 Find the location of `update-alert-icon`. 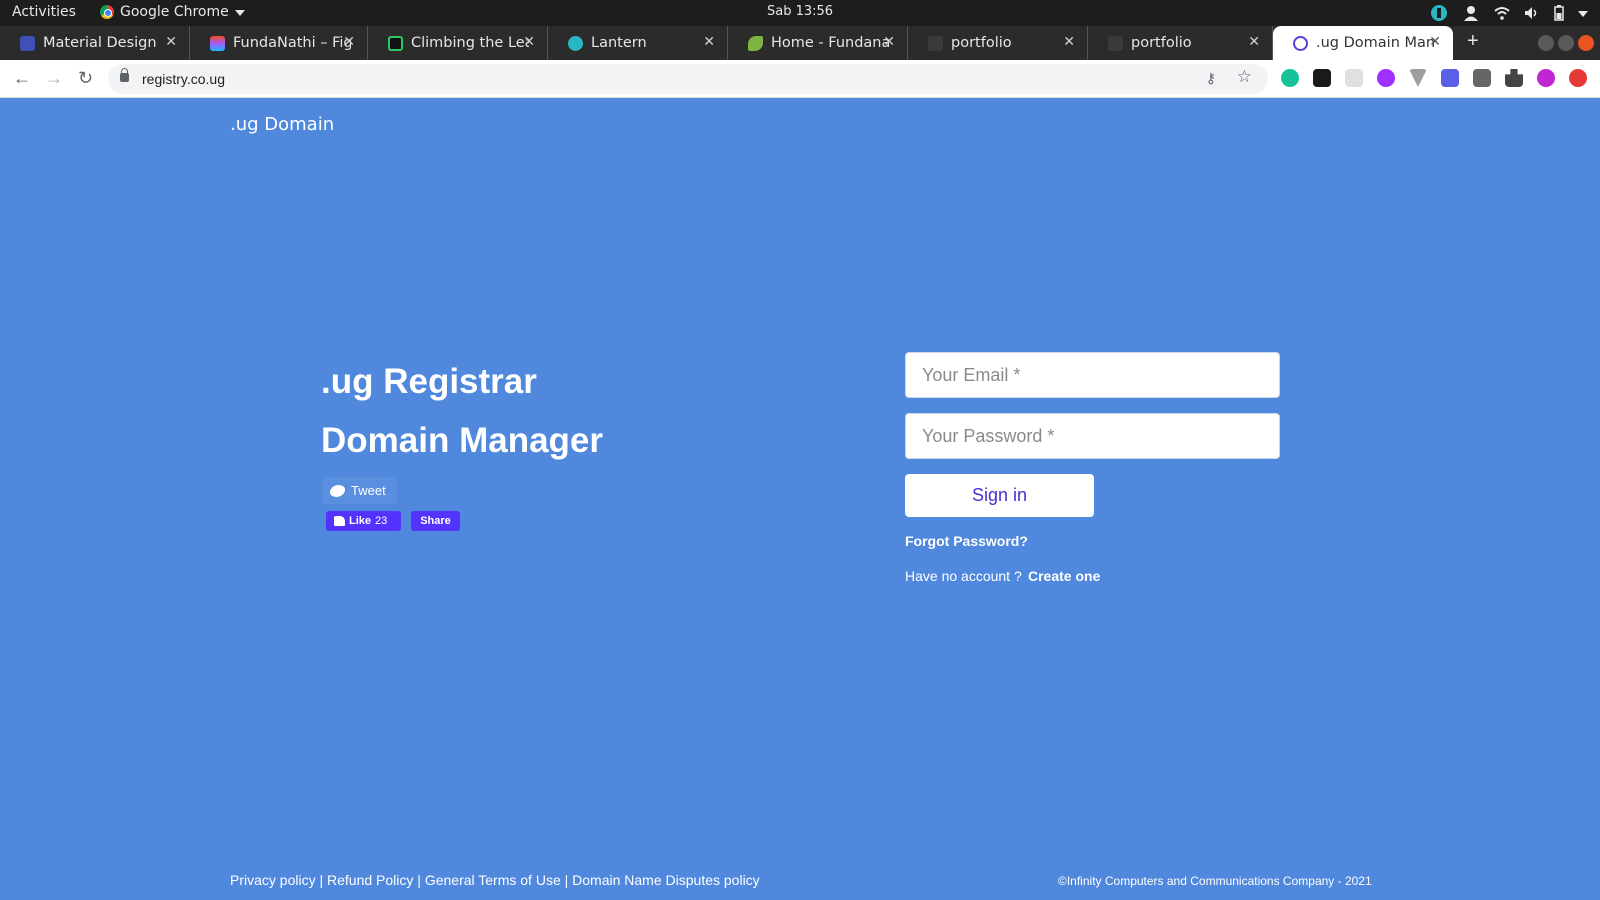

update-alert-icon is located at coordinates (1578, 78).